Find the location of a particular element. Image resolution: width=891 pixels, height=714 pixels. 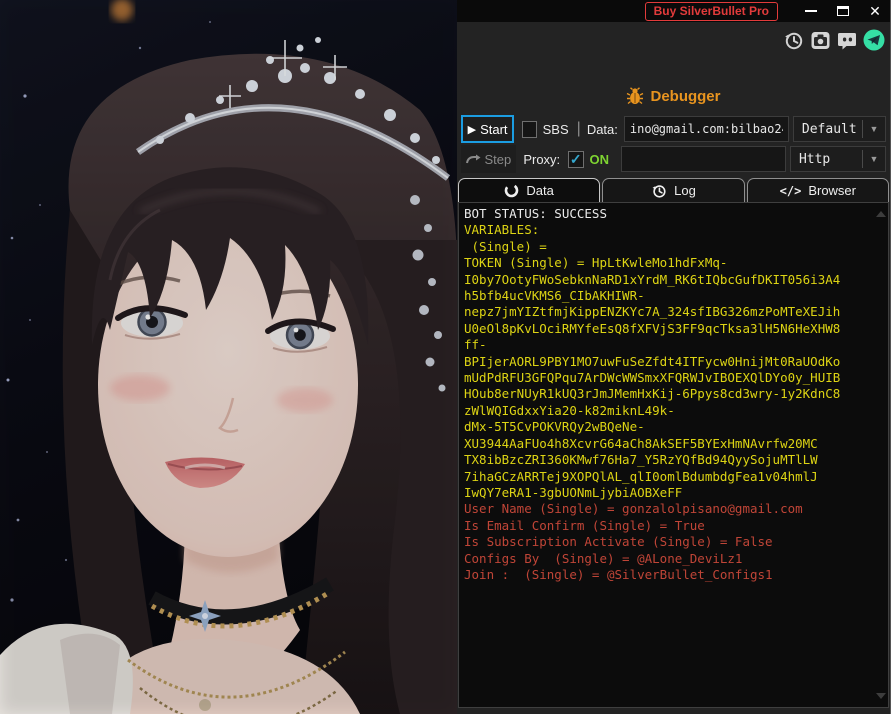

console-line: BOT STATUS: SUCCESS is located at coordinates (535, 213).